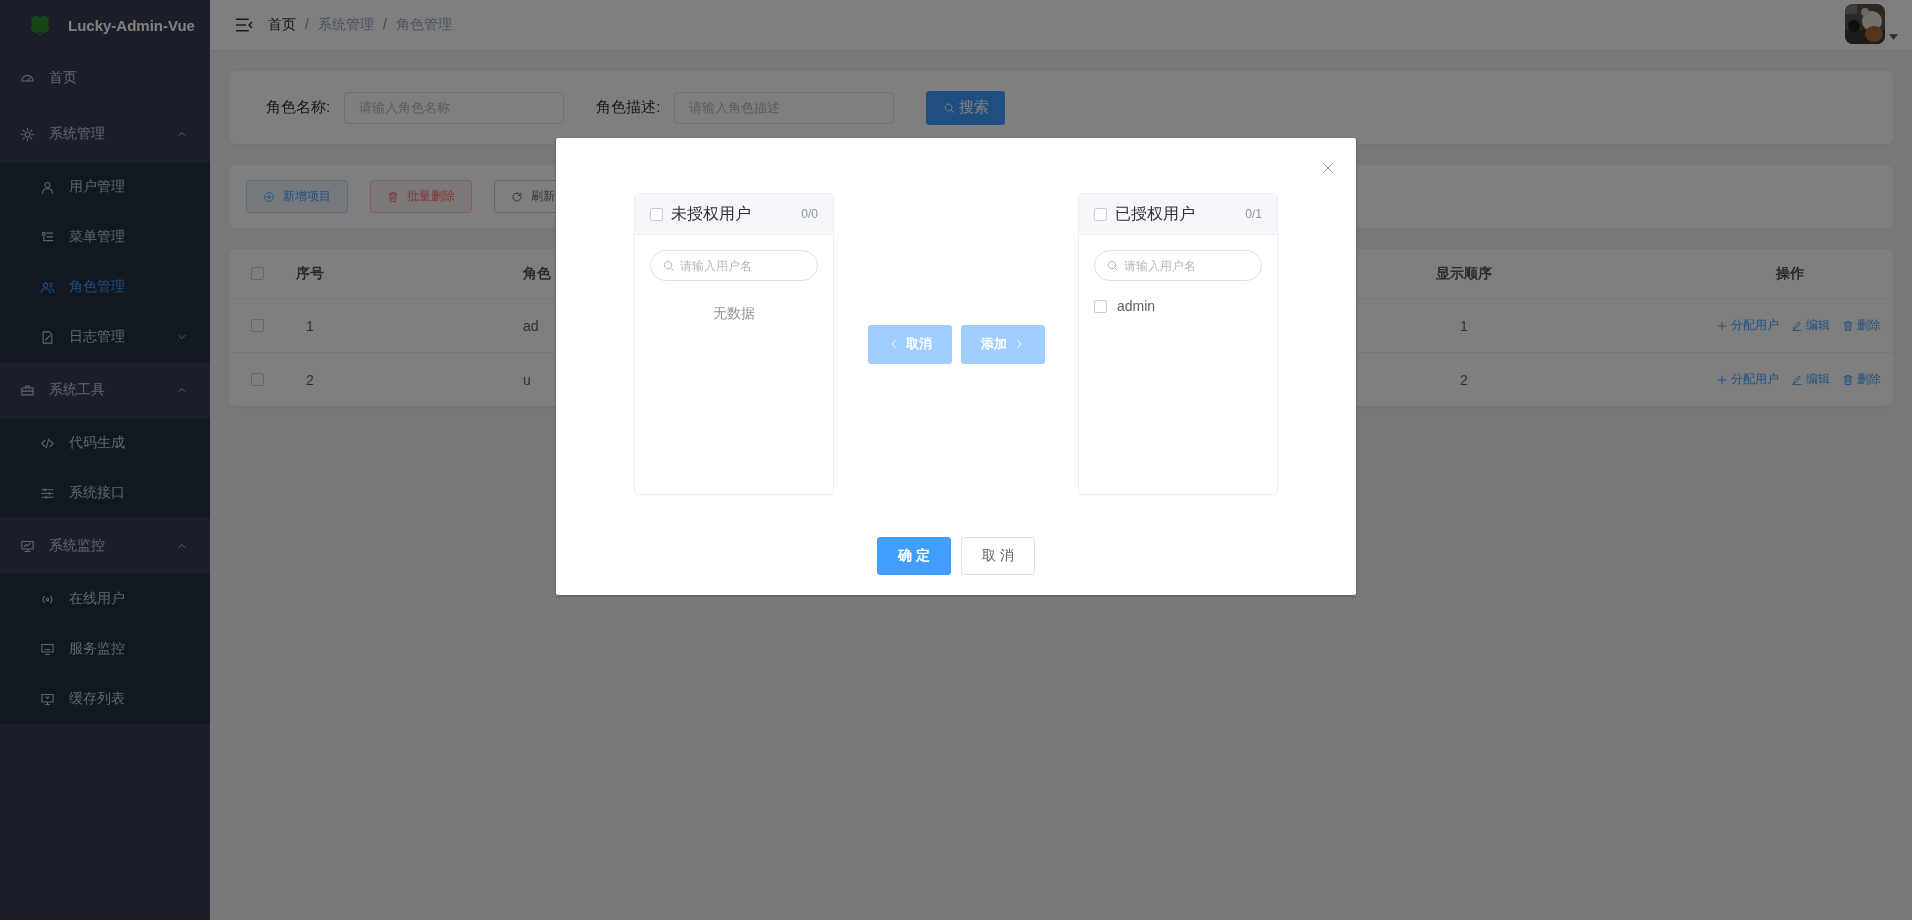  What do you see at coordinates (1464, 273) in the screenshot?
I see `column-header: 显示顺序` at bounding box center [1464, 273].